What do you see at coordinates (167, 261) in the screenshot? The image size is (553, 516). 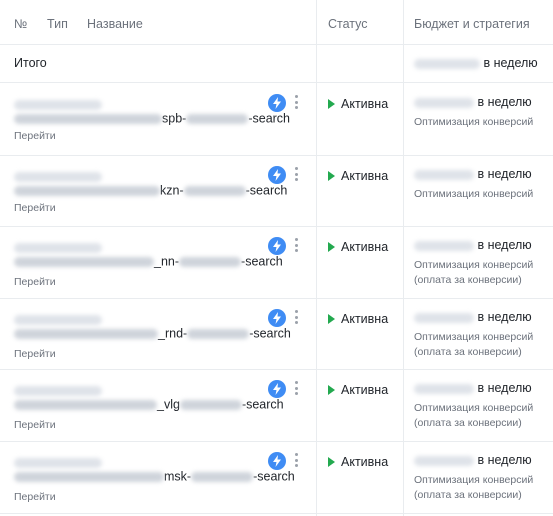 I see `campaign-name-part: _nn-` at bounding box center [167, 261].